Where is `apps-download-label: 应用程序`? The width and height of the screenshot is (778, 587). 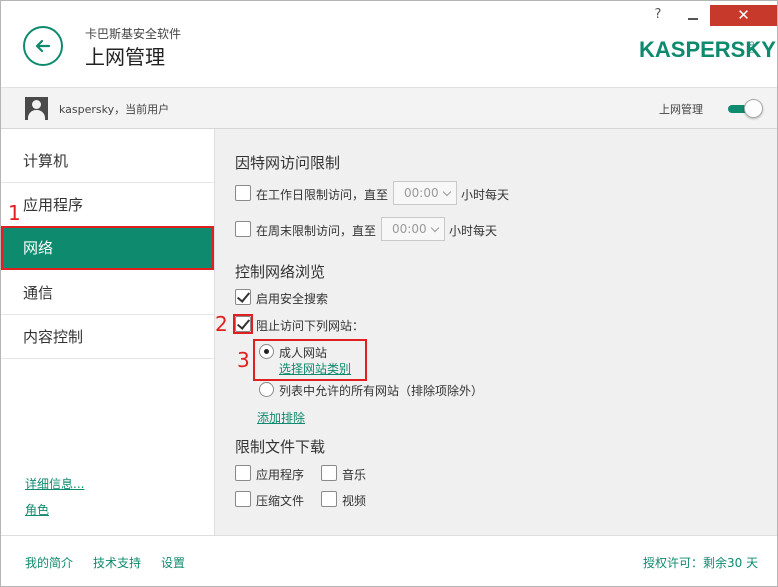
apps-download-label: 应用程序 is located at coordinates (280, 475).